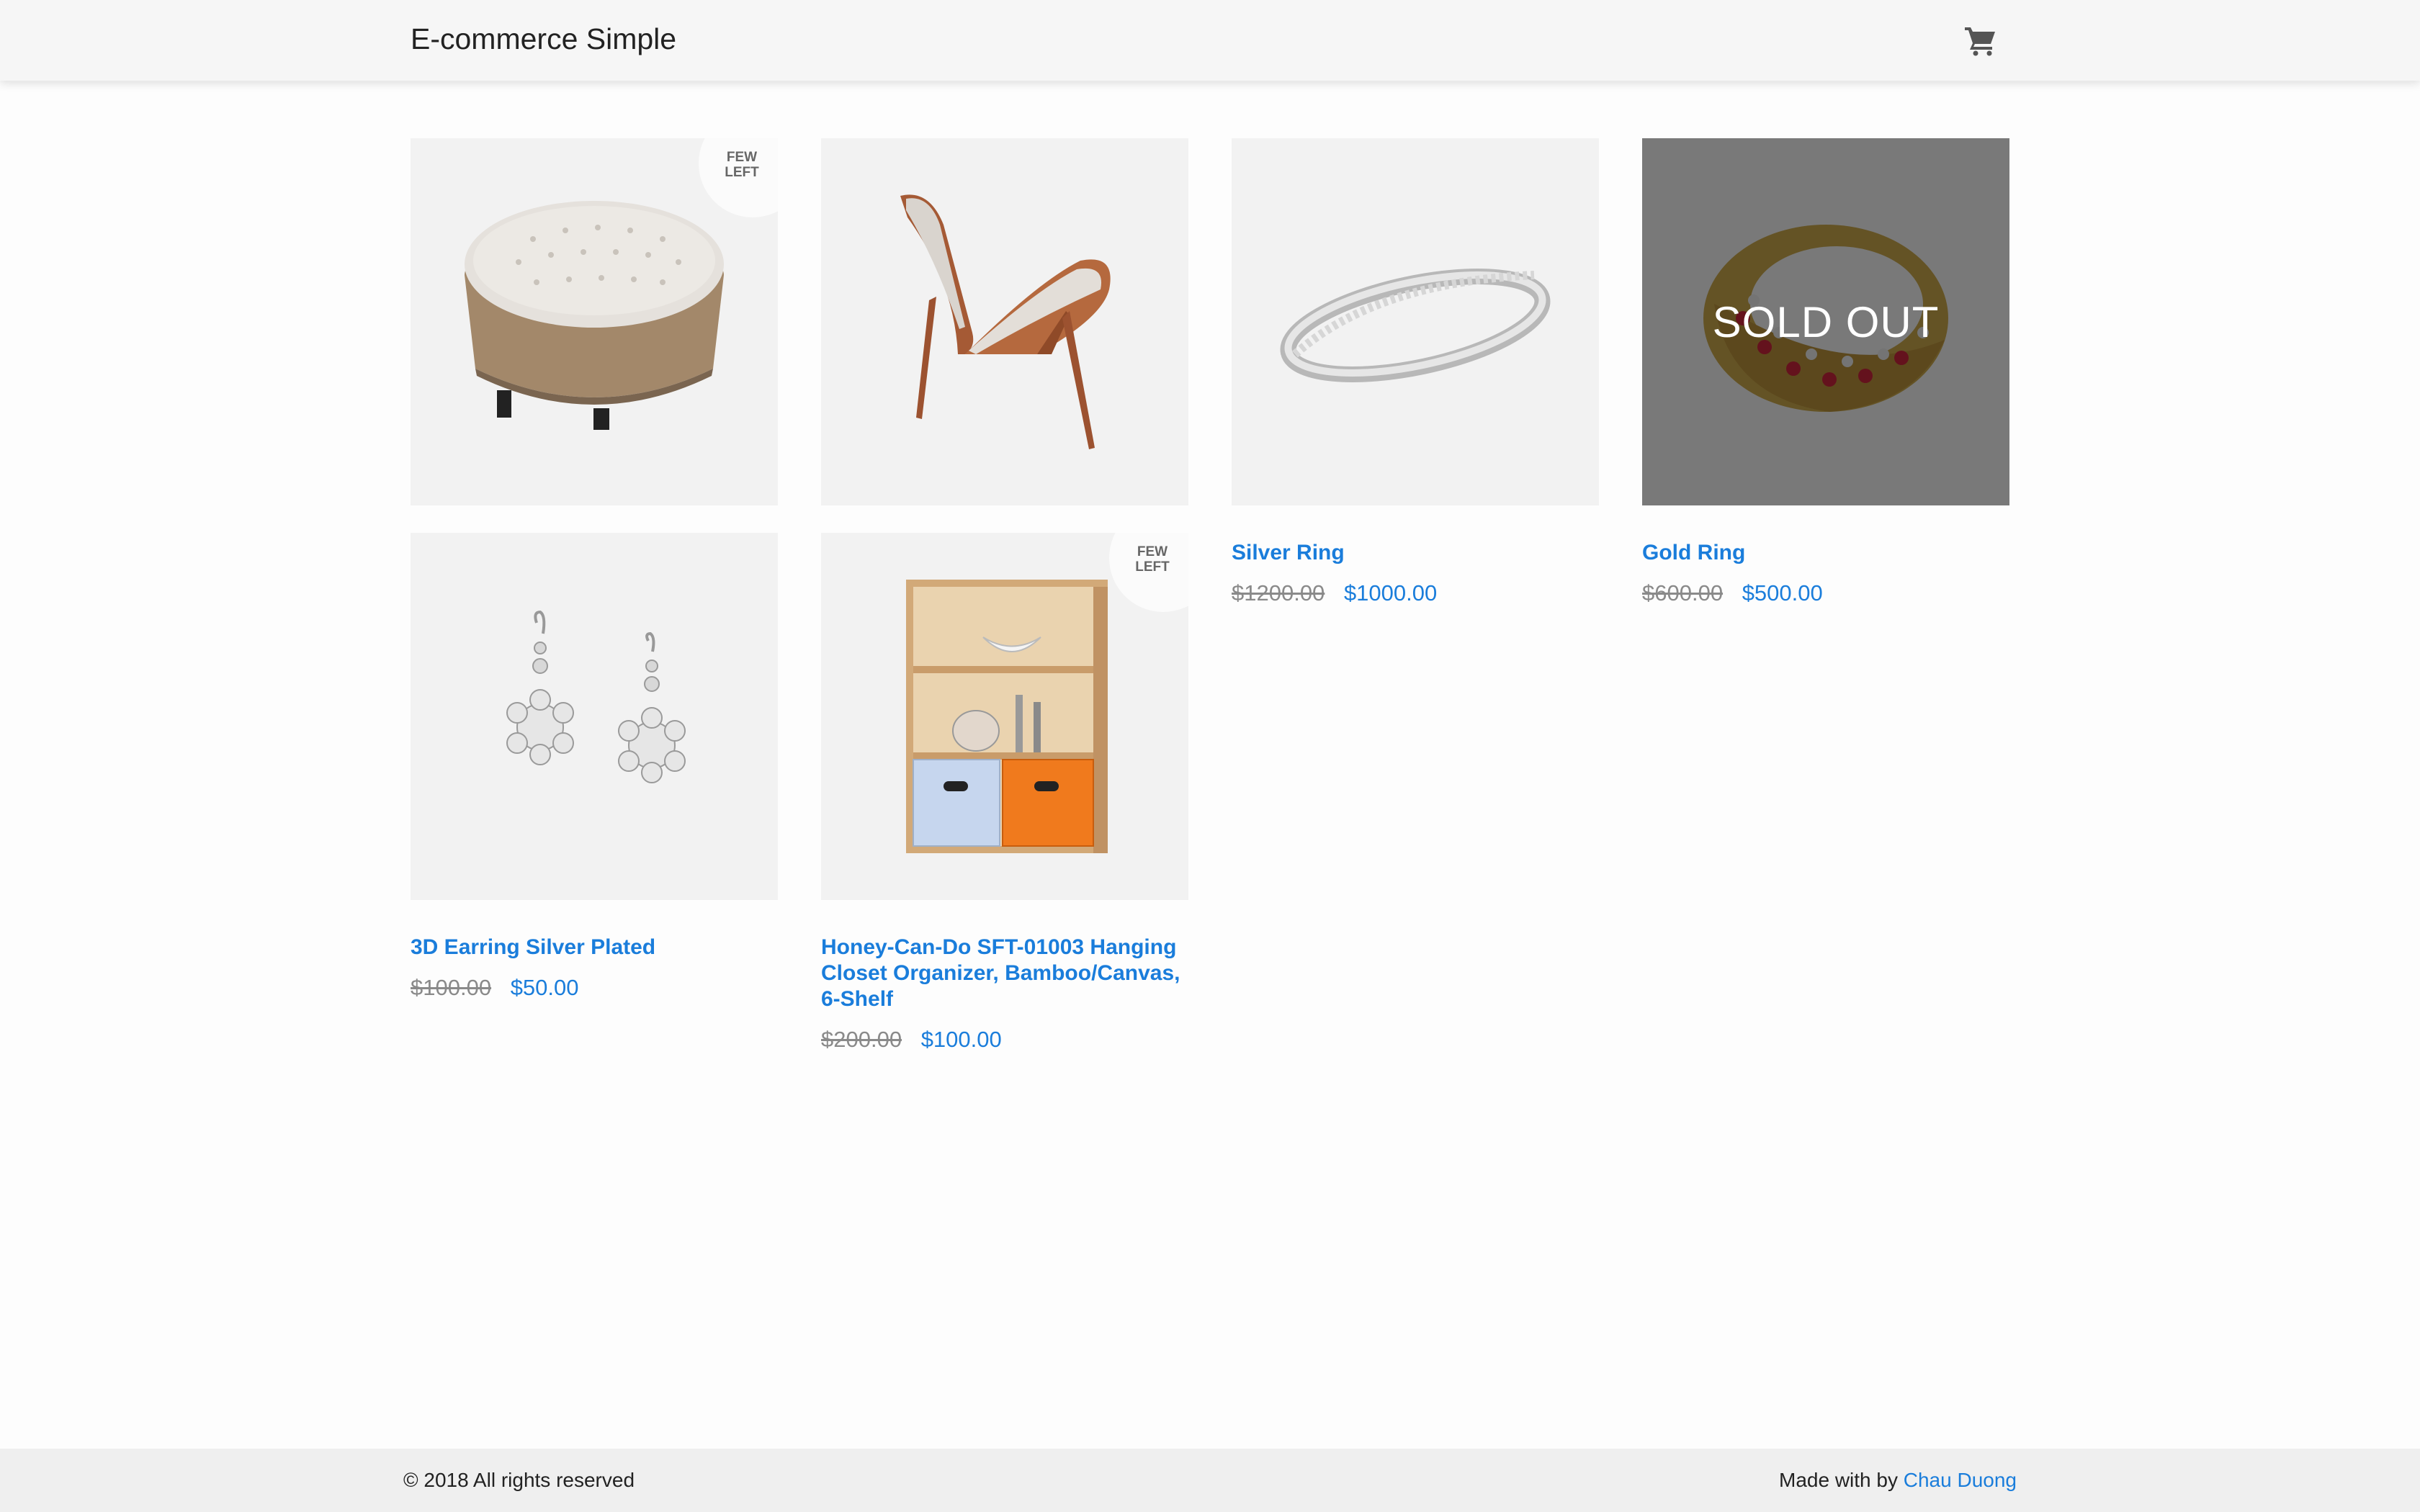  I want to click on price-row: $600.00 $500.00, so click(1825, 593).